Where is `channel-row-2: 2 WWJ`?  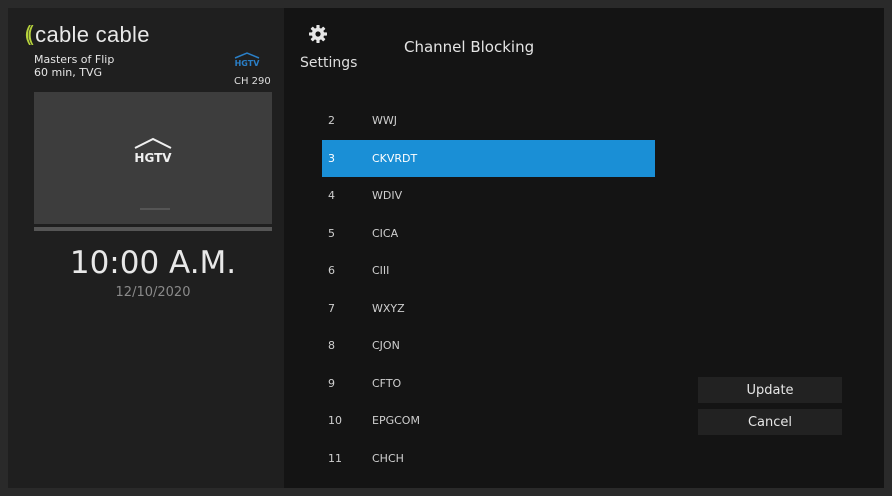
channel-row-2: 2 WWJ is located at coordinates (488, 121).